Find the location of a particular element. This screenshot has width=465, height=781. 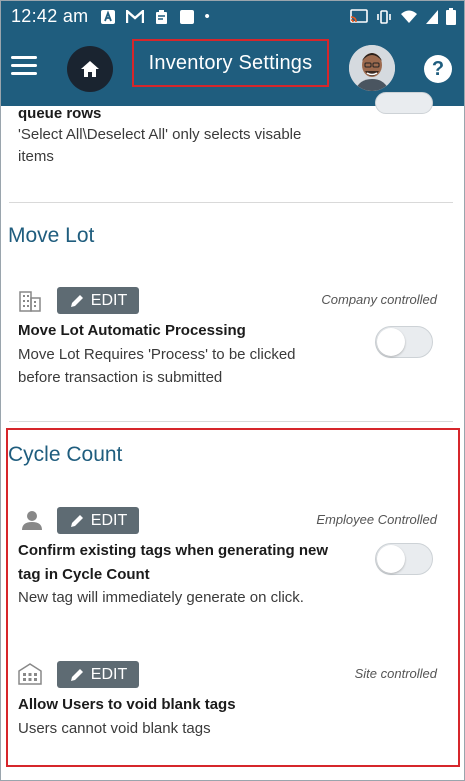

notification-square-icon is located at coordinates (187, 16).